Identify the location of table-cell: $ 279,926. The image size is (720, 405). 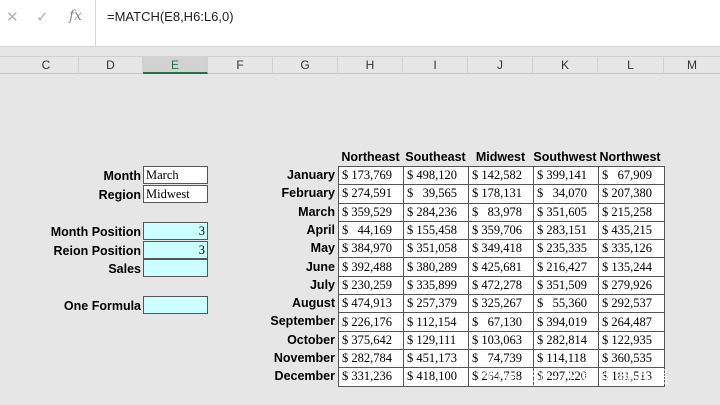
(631, 285).